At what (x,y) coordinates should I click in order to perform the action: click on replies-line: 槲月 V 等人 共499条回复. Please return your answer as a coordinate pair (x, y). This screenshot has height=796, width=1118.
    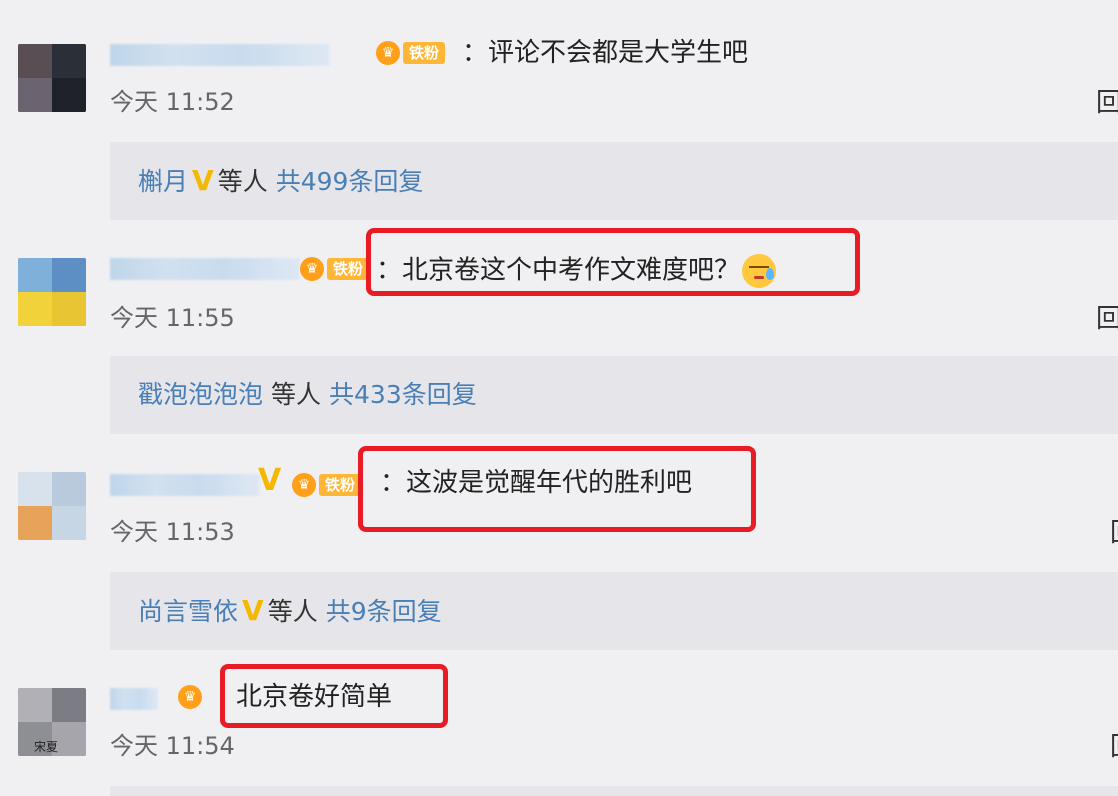
    Looking at the image, I should click on (280, 181).